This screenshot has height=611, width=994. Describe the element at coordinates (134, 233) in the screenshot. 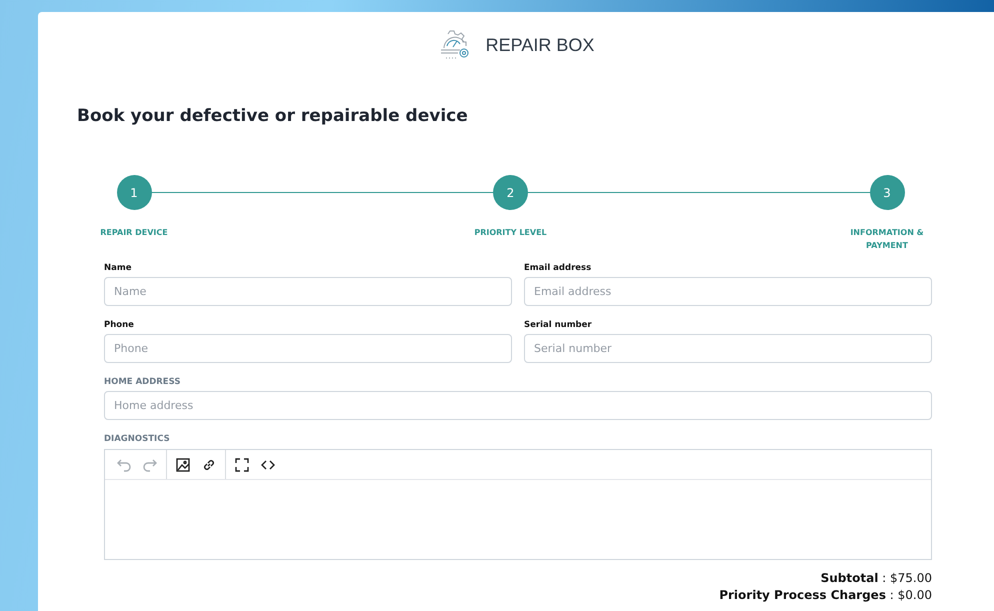

I see `step-label: REPAIR DEVICE` at that location.